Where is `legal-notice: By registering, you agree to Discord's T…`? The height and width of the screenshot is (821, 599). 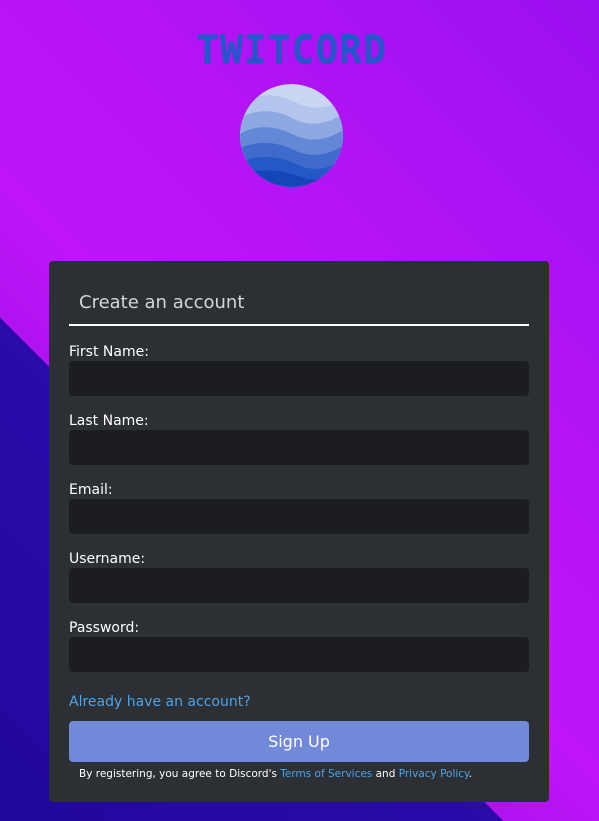
legal-notice: By registering, you agree to Discord's T… is located at coordinates (275, 774).